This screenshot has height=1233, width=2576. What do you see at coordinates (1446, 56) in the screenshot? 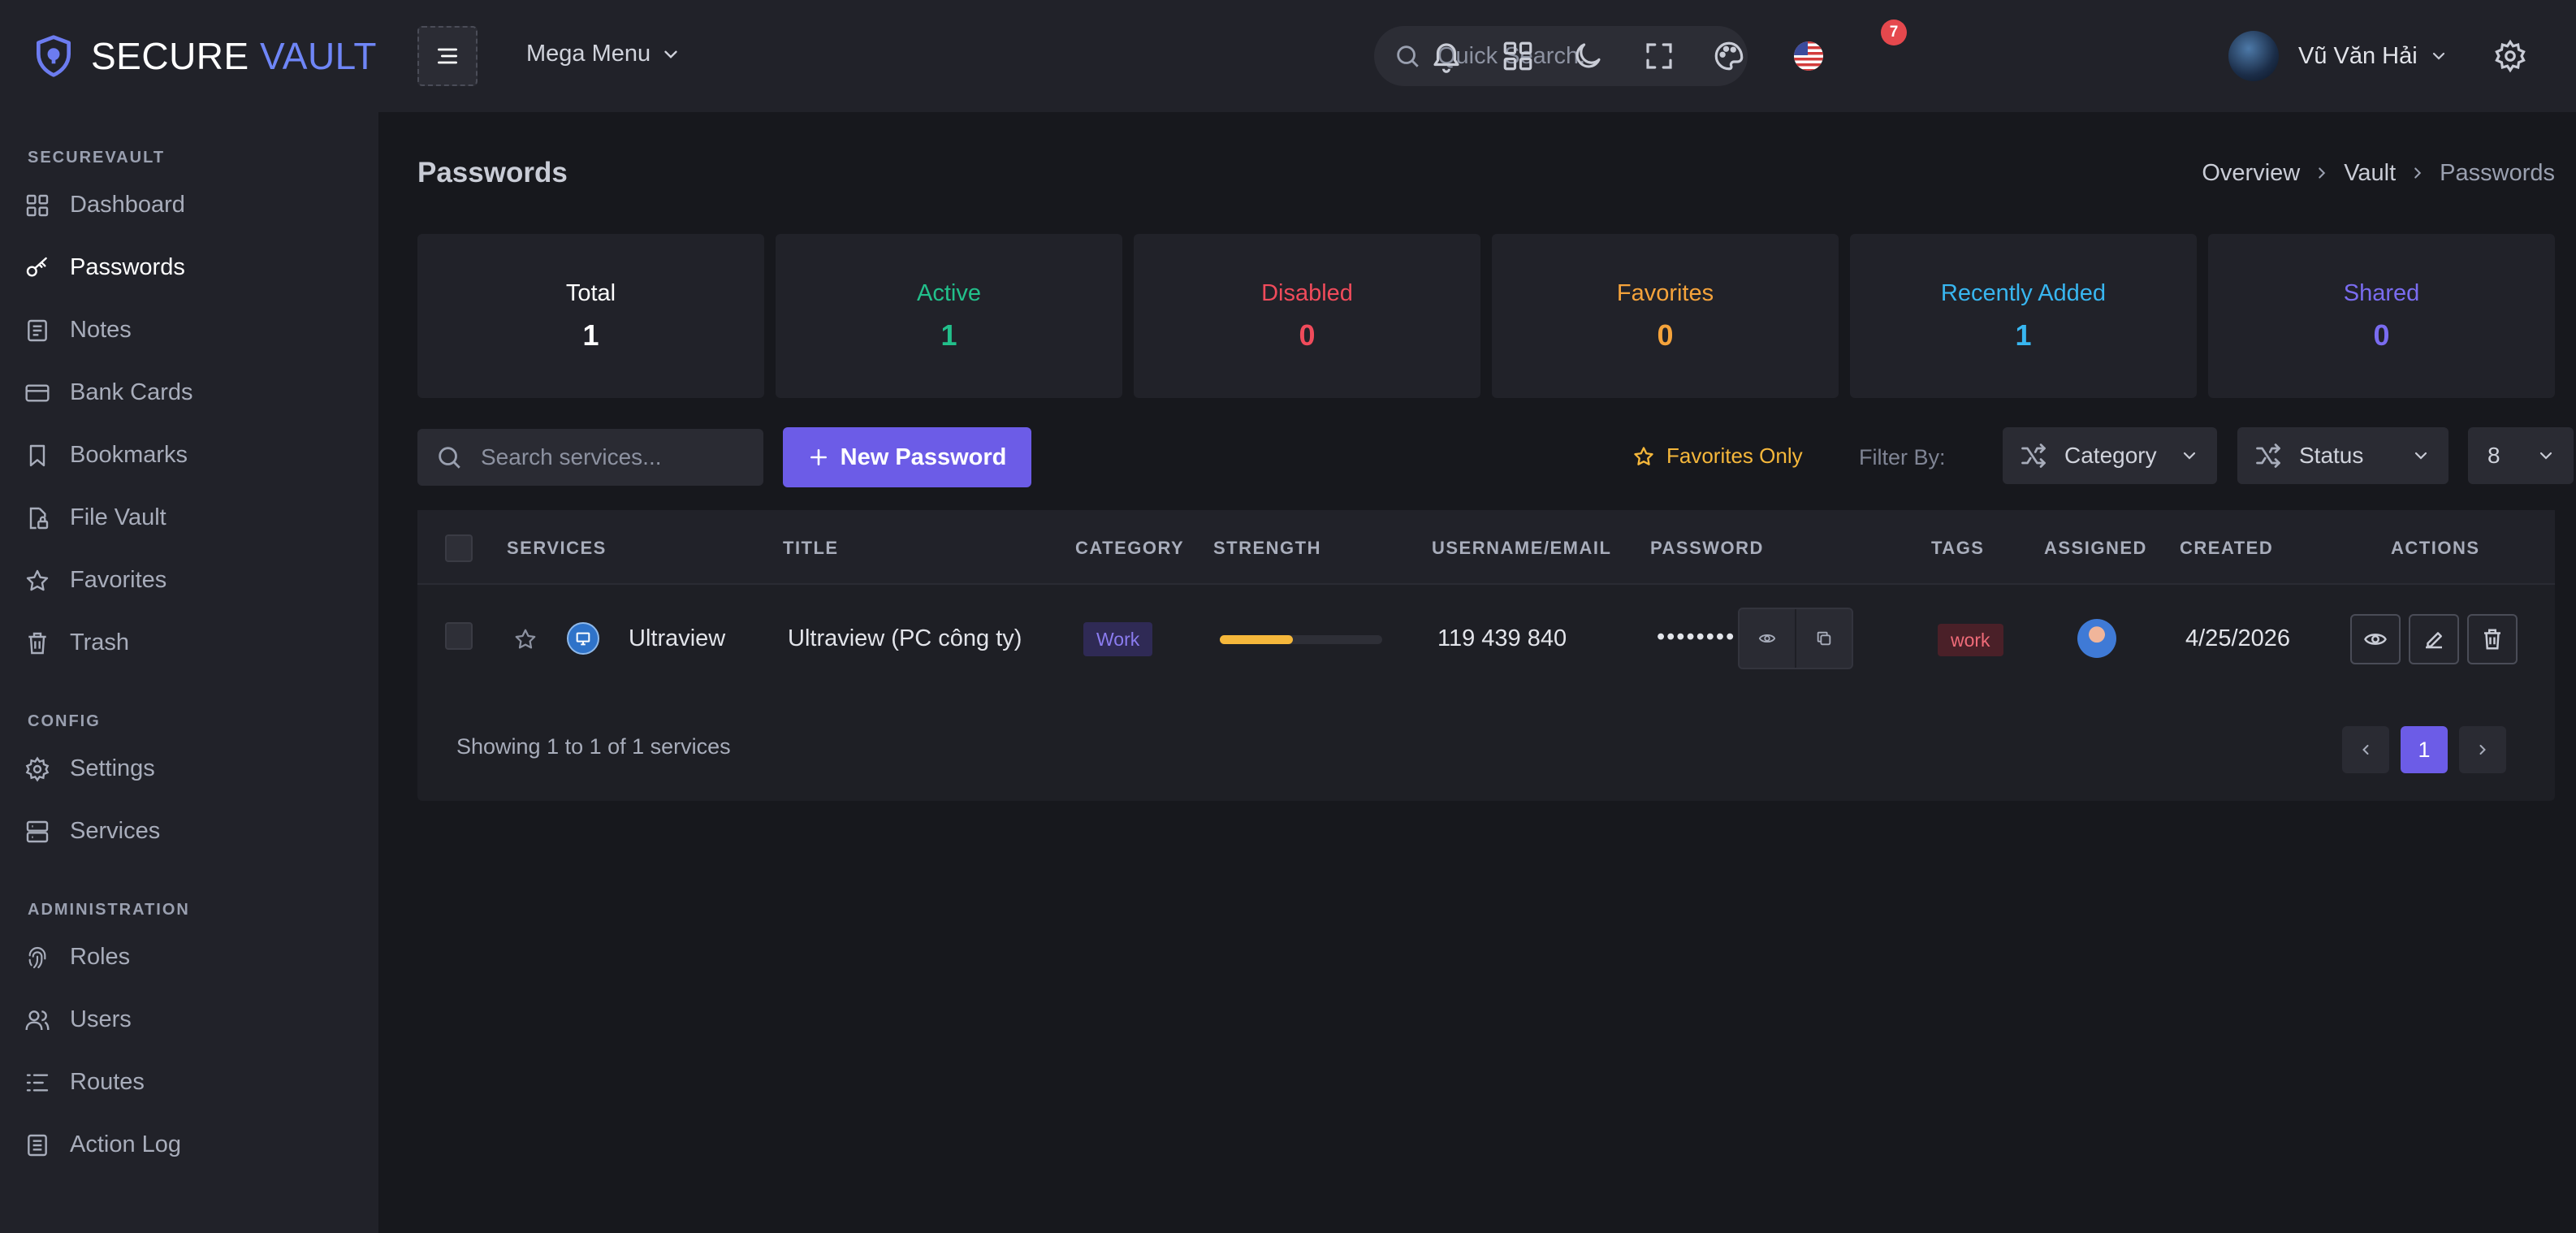
I see `notifications-button` at bounding box center [1446, 56].